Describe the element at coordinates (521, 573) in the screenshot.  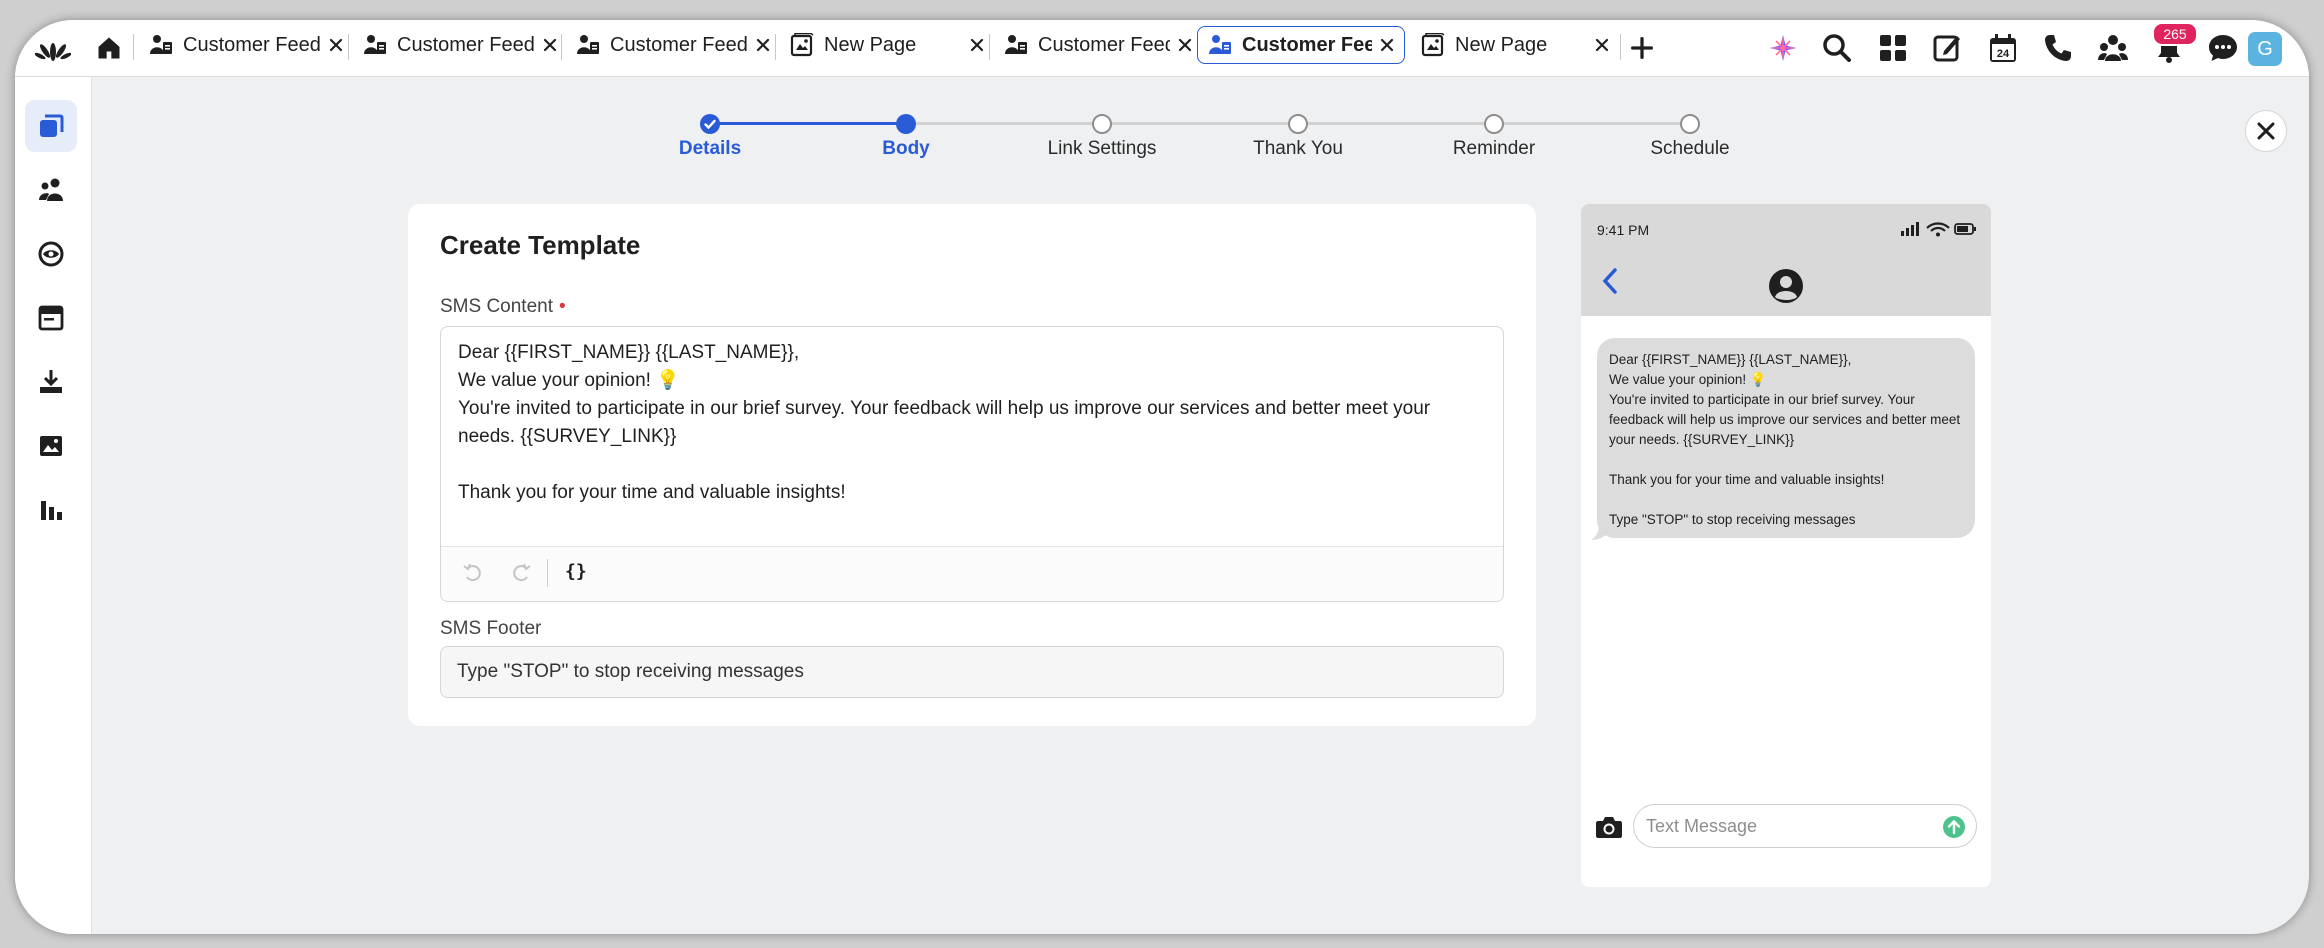
I see `redo-icon` at that location.